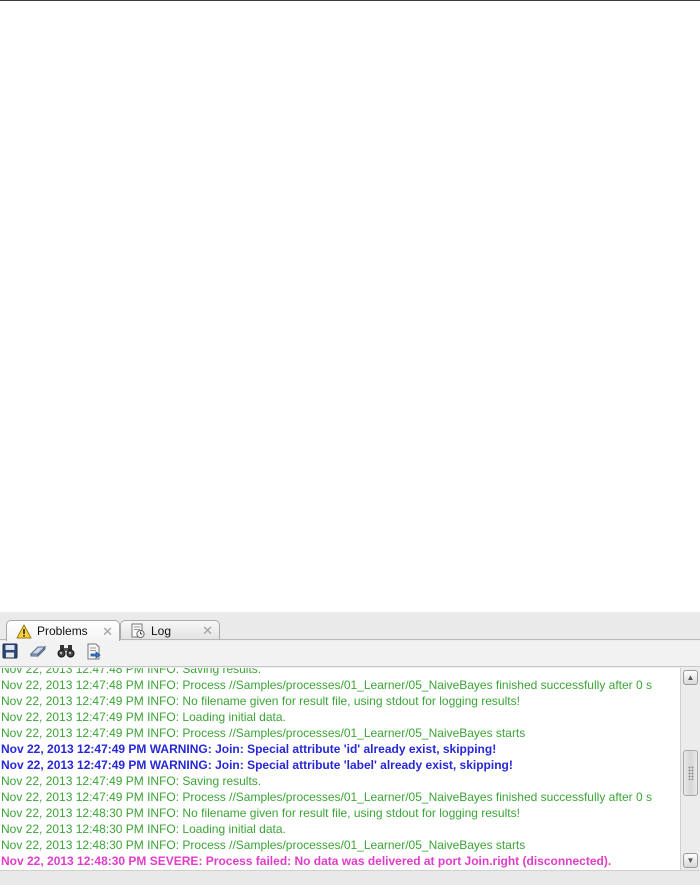 Image resolution: width=700 pixels, height=885 pixels. I want to click on binoculars-icon, so click(66, 653).